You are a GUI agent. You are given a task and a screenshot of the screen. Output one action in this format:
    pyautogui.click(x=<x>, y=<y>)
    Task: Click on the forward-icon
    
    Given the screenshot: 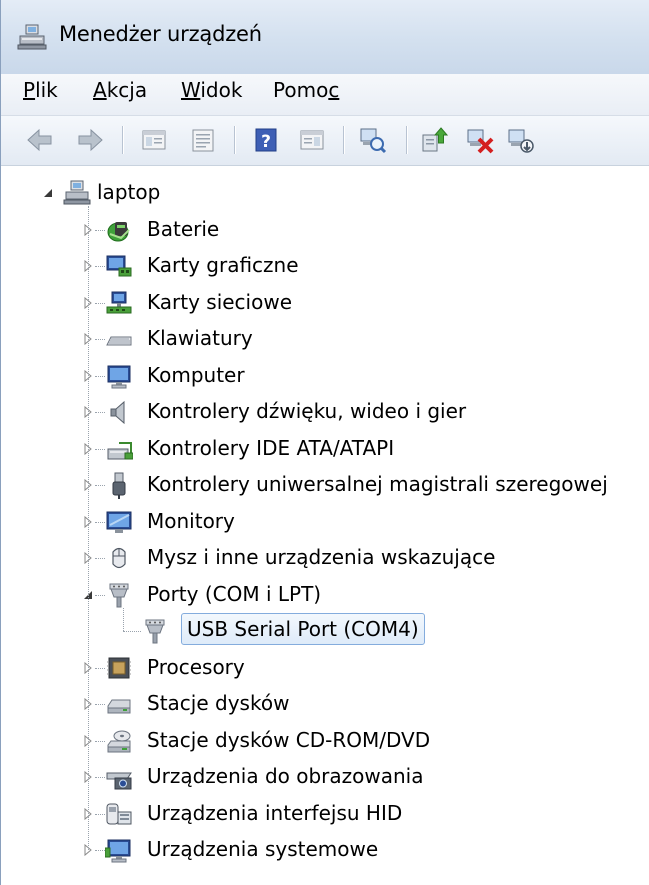 What is the action you would take?
    pyautogui.click(x=90, y=140)
    